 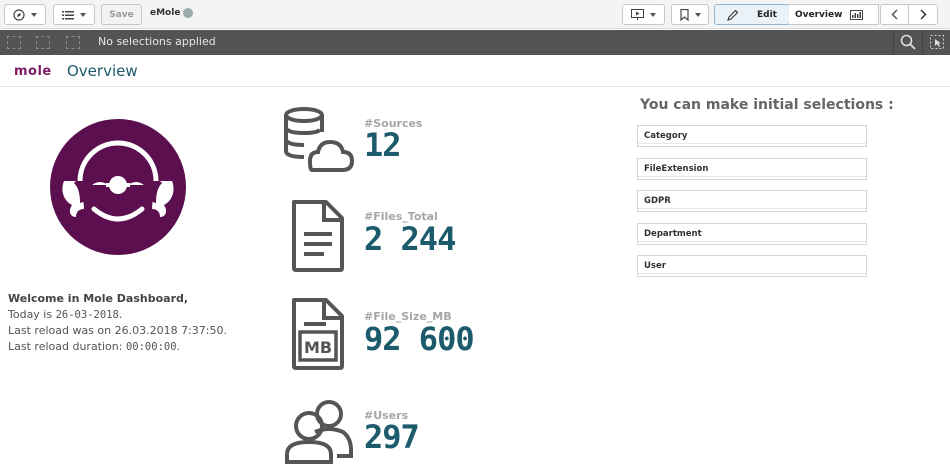 I want to click on globe-icon, so click(x=188, y=13).